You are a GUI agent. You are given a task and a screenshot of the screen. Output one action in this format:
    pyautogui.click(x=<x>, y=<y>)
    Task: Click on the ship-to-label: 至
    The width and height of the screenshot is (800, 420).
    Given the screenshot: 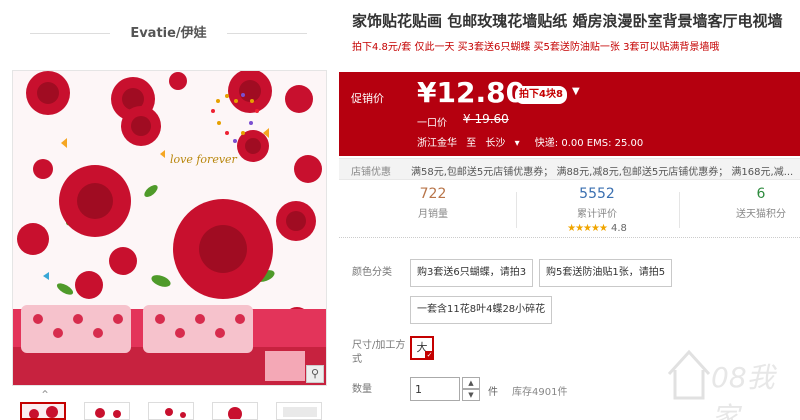 What is the action you would take?
    pyautogui.click(x=471, y=143)
    